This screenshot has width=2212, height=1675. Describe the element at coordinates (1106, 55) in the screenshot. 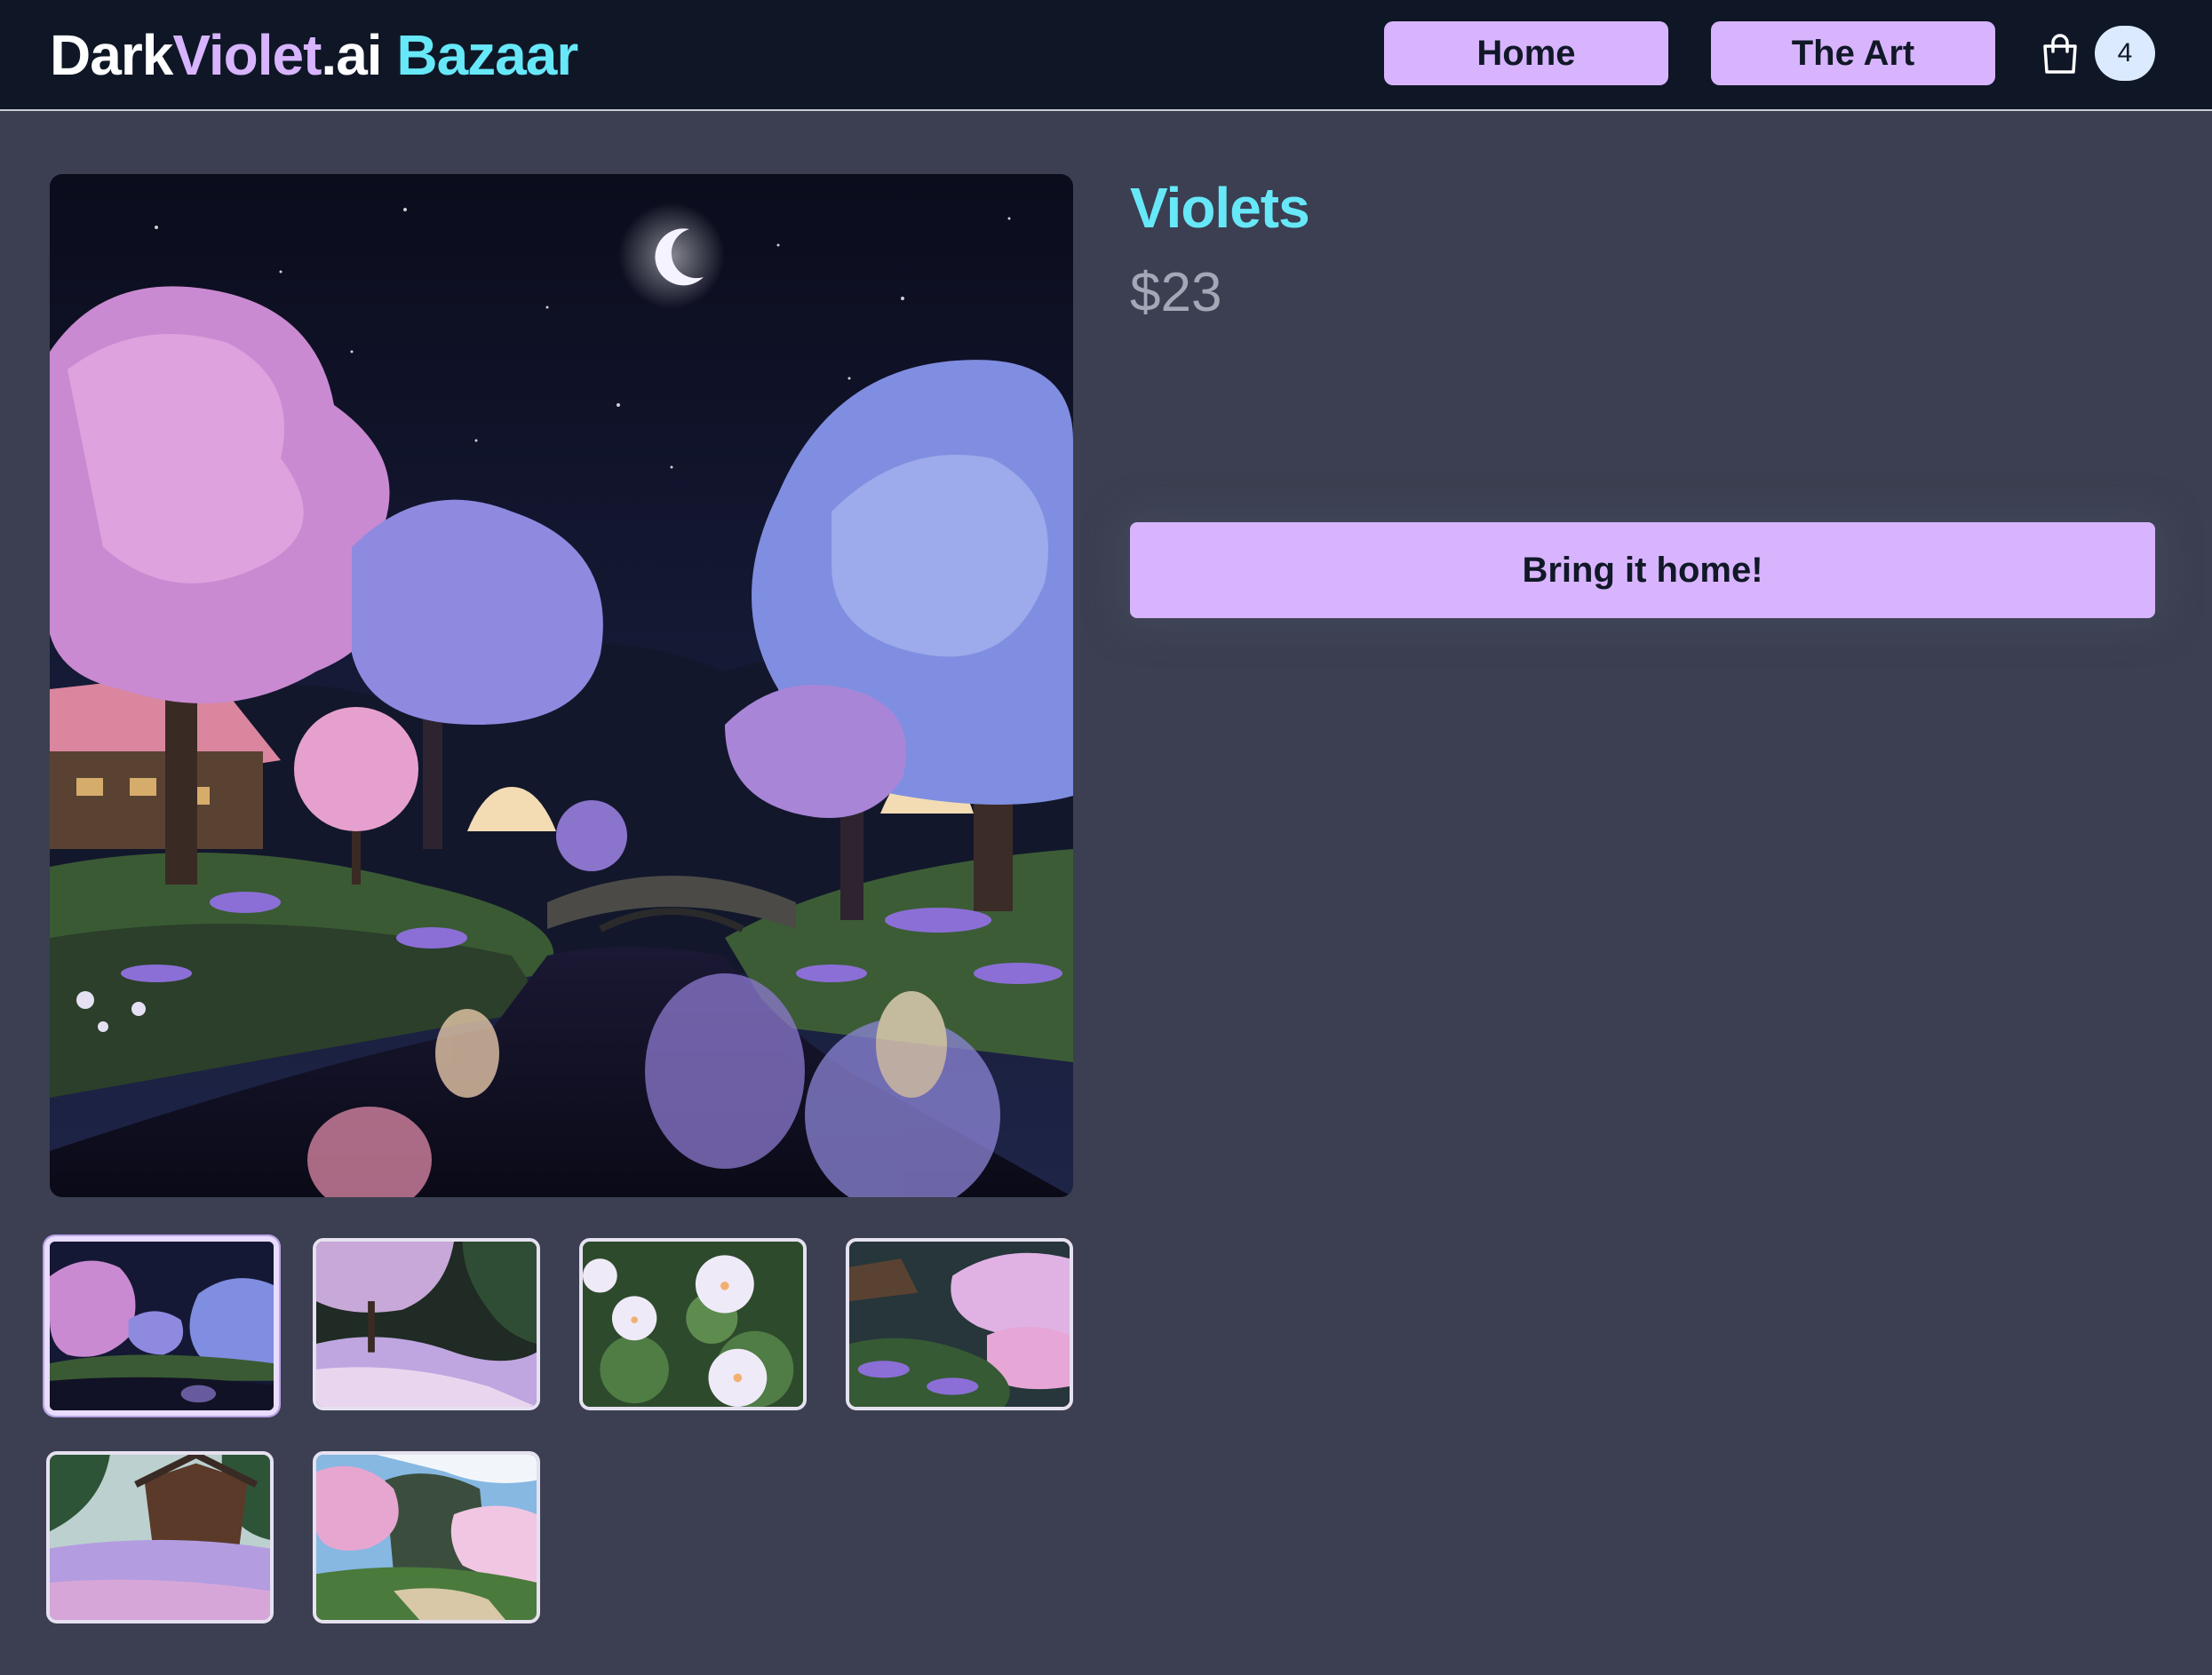

I see `site-header: DarkViolet.ai Bazaar Home The Art 4` at that location.